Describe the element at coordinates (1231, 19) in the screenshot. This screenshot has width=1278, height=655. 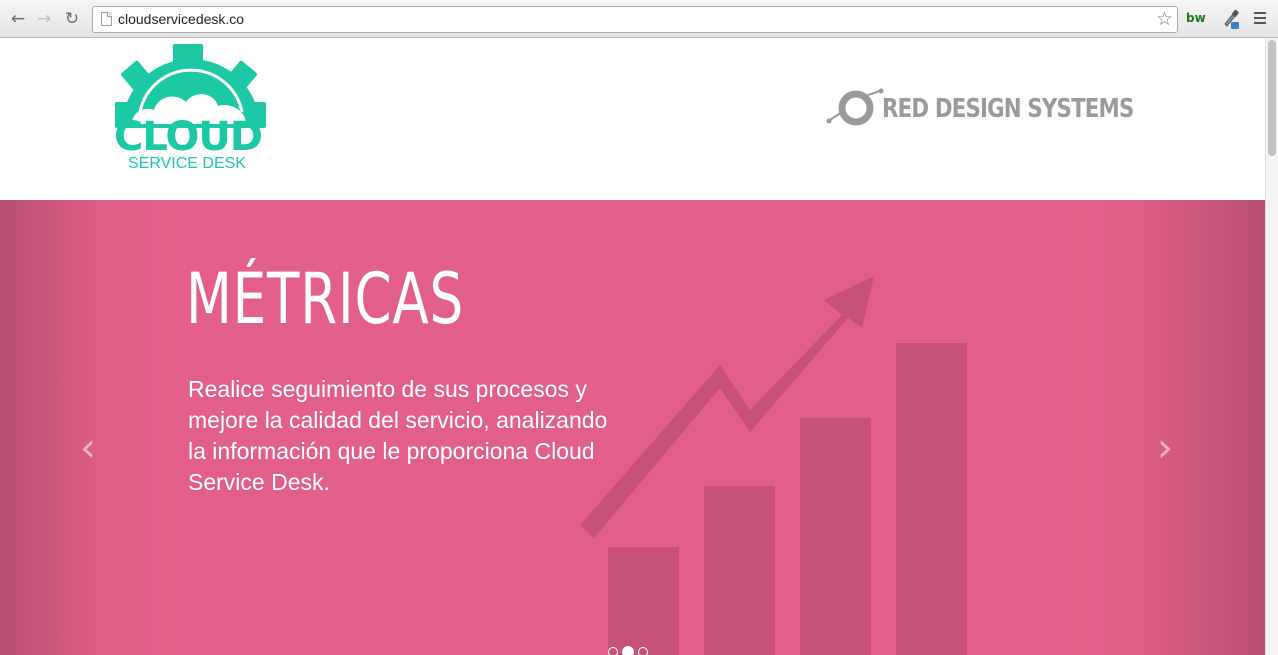
I see `eyedropper-extension-icon` at that location.